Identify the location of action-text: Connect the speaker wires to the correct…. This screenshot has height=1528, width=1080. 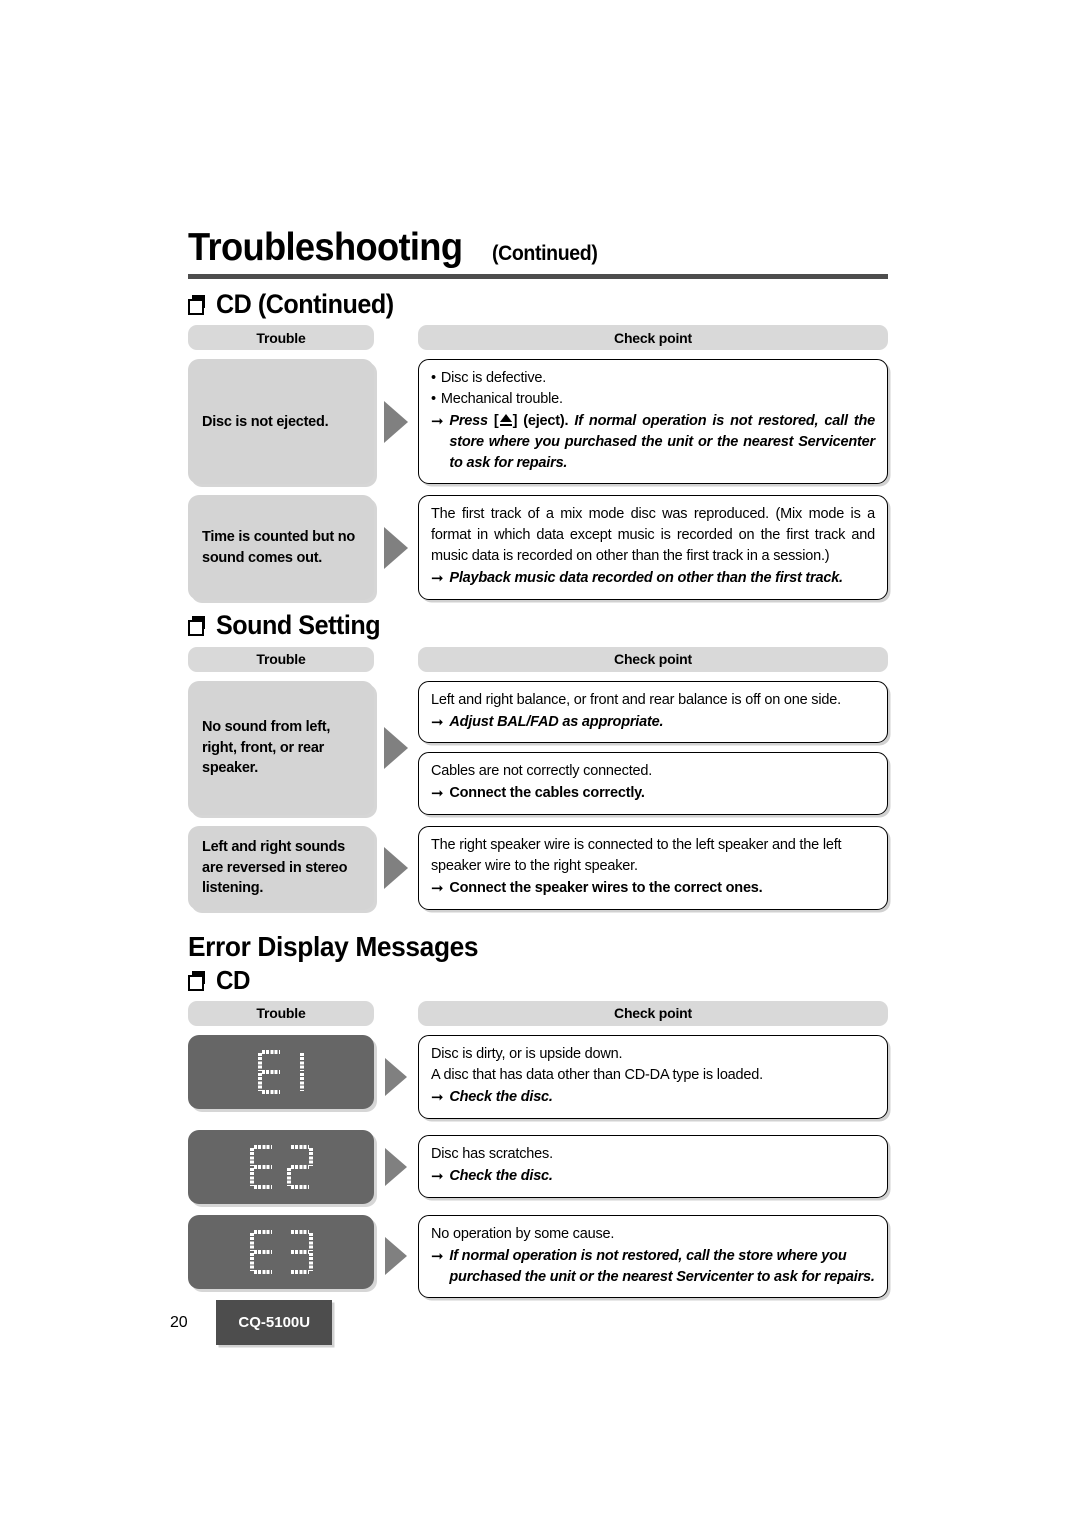
(606, 888).